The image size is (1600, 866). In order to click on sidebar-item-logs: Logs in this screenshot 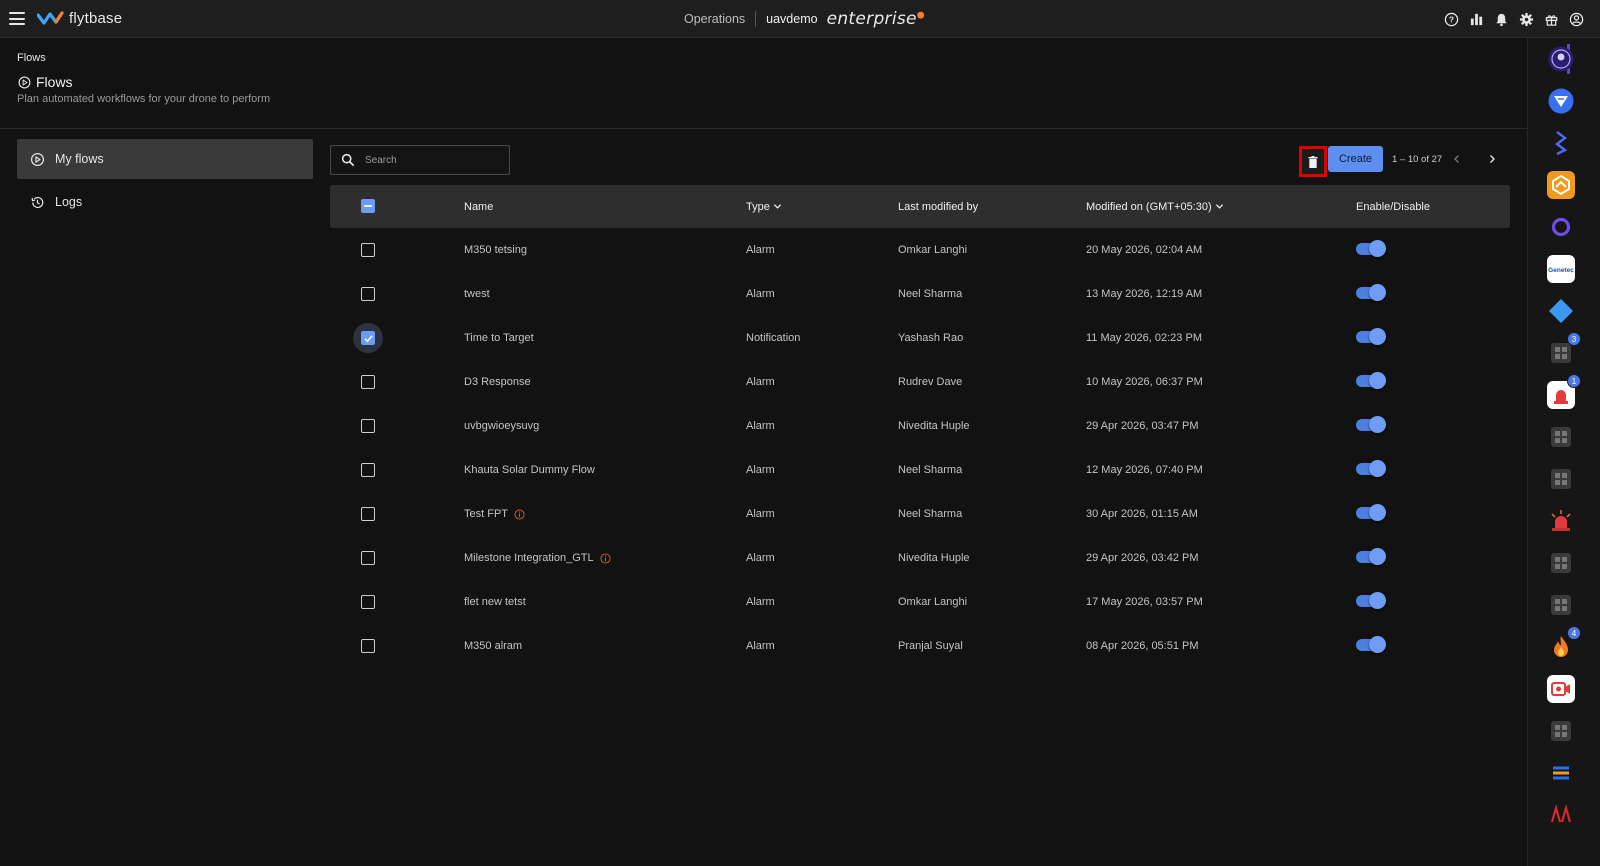, I will do `click(165, 202)`.